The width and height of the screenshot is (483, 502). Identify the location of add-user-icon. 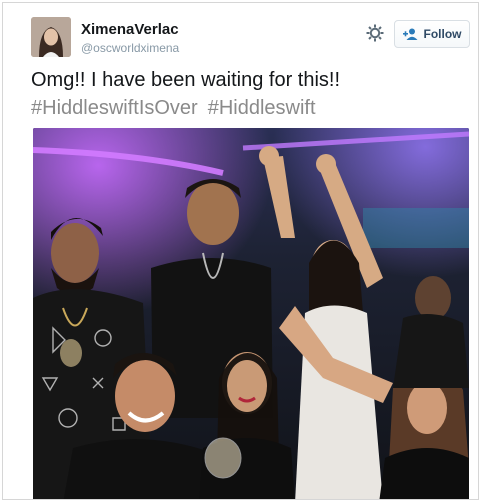
(409, 34).